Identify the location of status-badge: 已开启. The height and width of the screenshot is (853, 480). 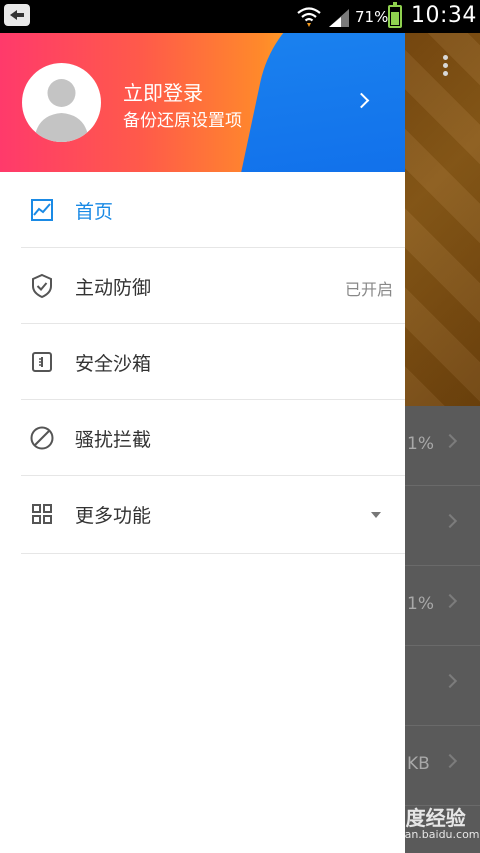
(368, 289).